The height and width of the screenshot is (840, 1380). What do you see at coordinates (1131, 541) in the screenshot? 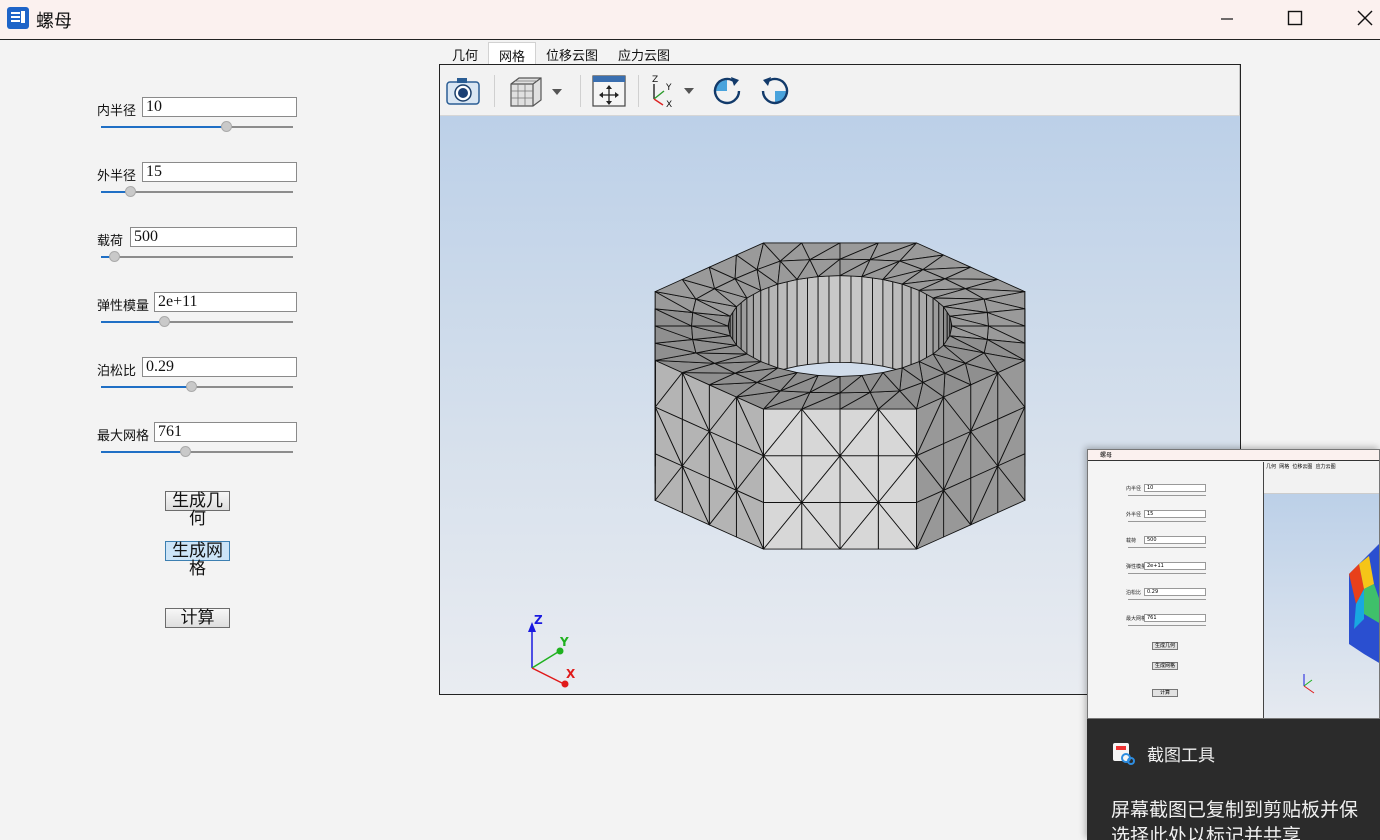
I see `thumb-label: 载荷` at bounding box center [1131, 541].